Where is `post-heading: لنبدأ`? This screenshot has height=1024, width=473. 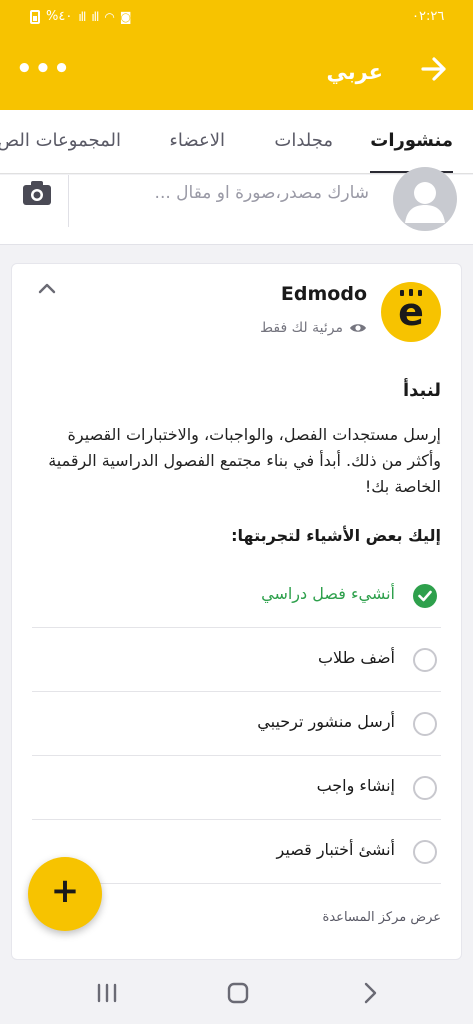
post-heading: لنبدأ is located at coordinates (421, 390).